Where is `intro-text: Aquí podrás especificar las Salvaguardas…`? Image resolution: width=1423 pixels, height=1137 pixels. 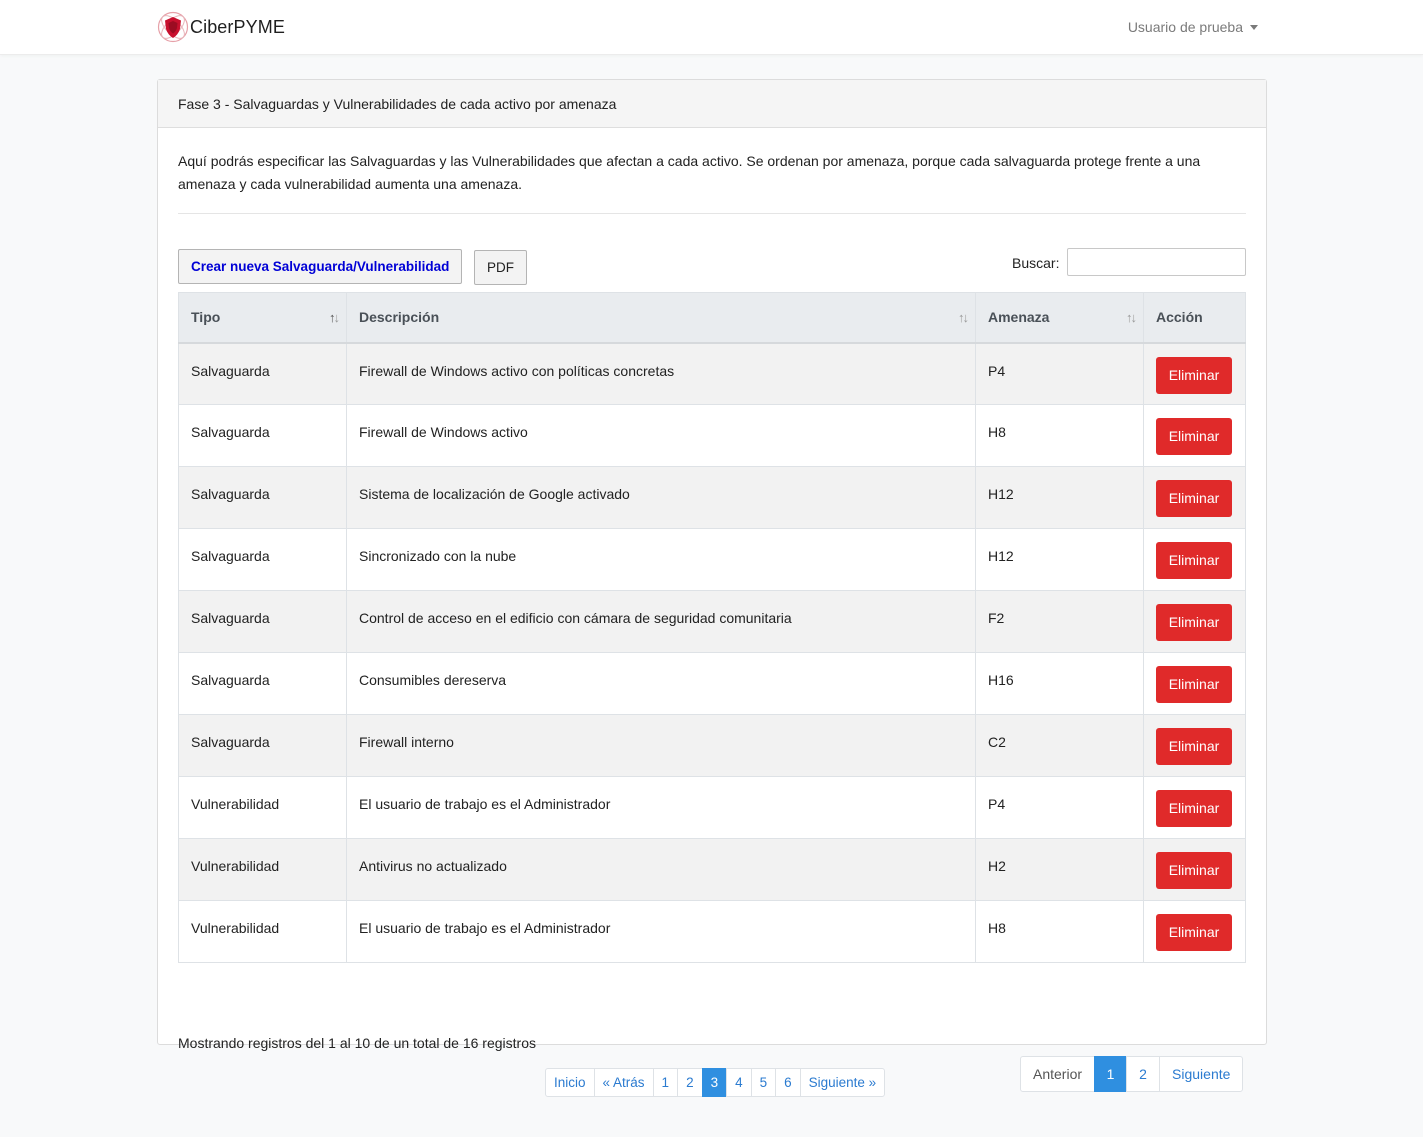 intro-text: Aquí podrás especificar las Salvaguardas… is located at coordinates (689, 172).